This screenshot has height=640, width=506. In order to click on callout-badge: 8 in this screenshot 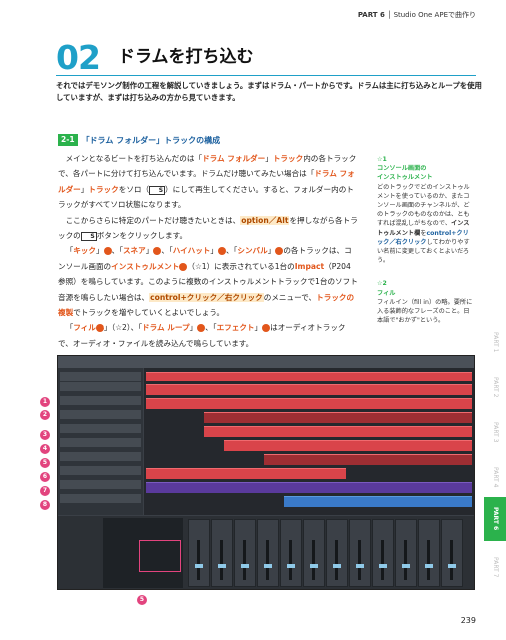, I will do `click(45, 505)`.